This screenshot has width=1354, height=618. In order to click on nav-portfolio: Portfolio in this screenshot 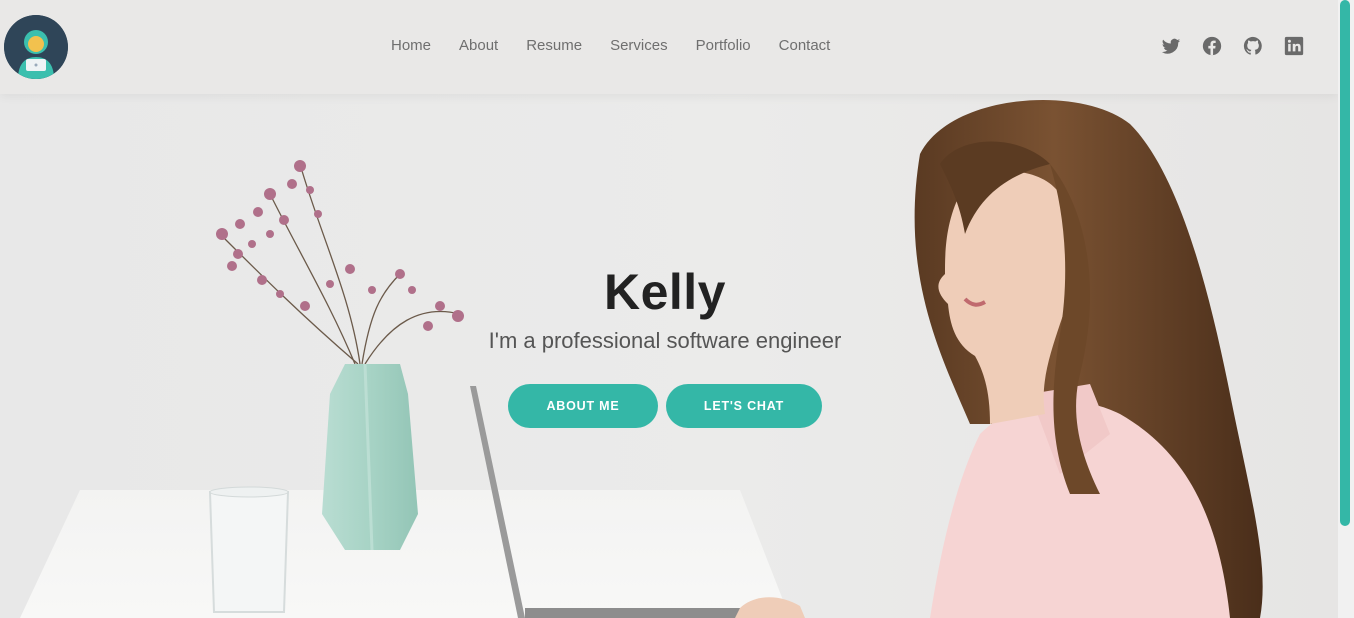, I will do `click(723, 46)`.